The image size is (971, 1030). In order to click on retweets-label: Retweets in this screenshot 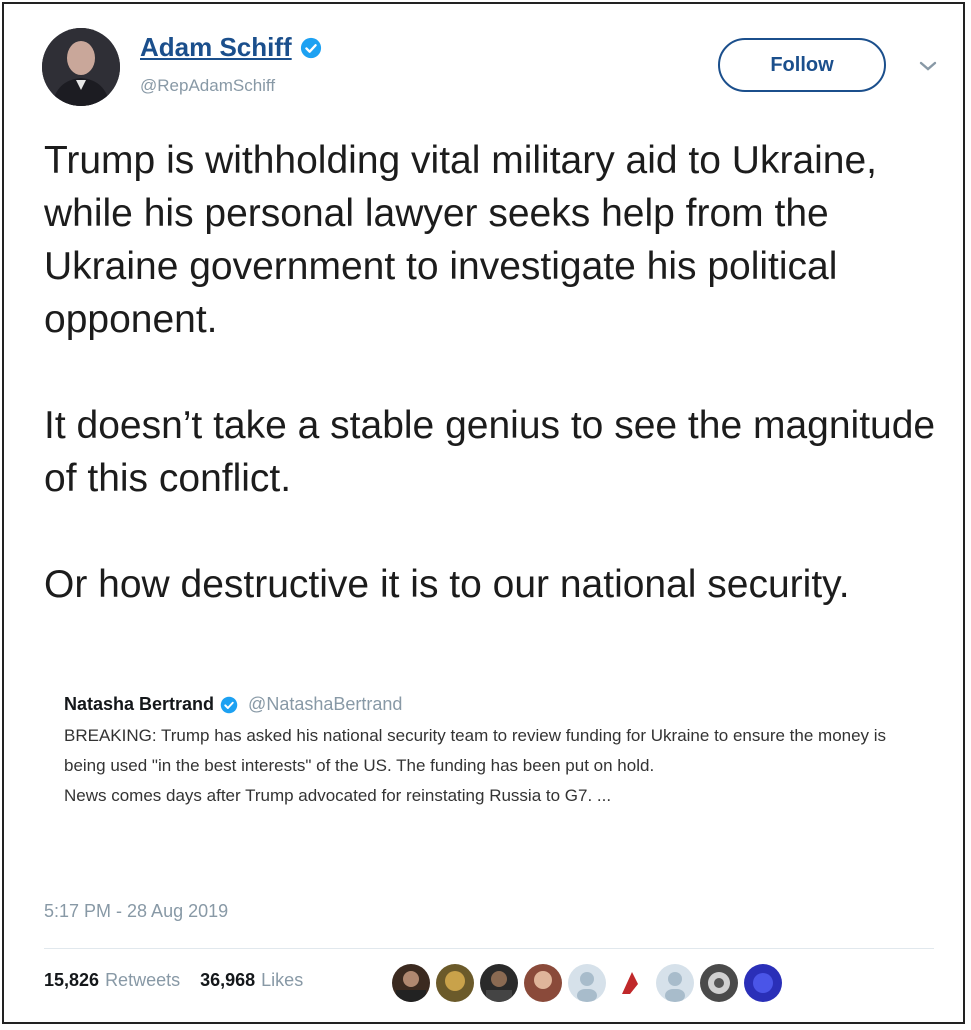, I will do `click(142, 980)`.